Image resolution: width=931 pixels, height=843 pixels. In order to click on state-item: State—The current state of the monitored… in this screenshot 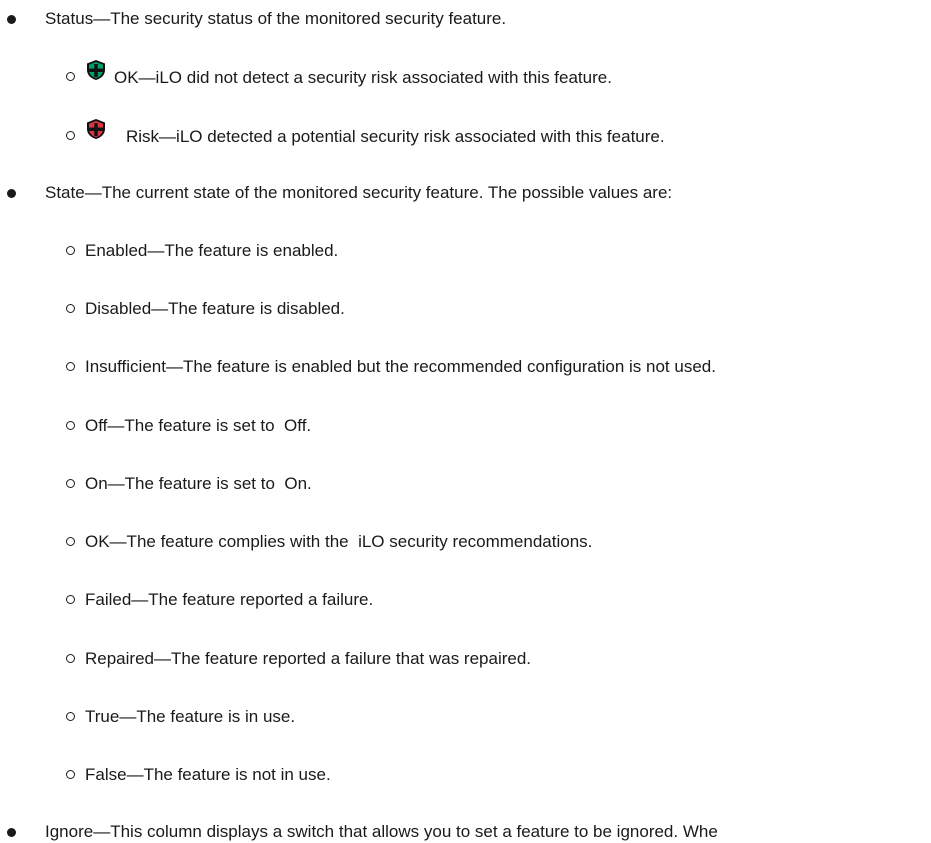, I will do `click(359, 192)`.